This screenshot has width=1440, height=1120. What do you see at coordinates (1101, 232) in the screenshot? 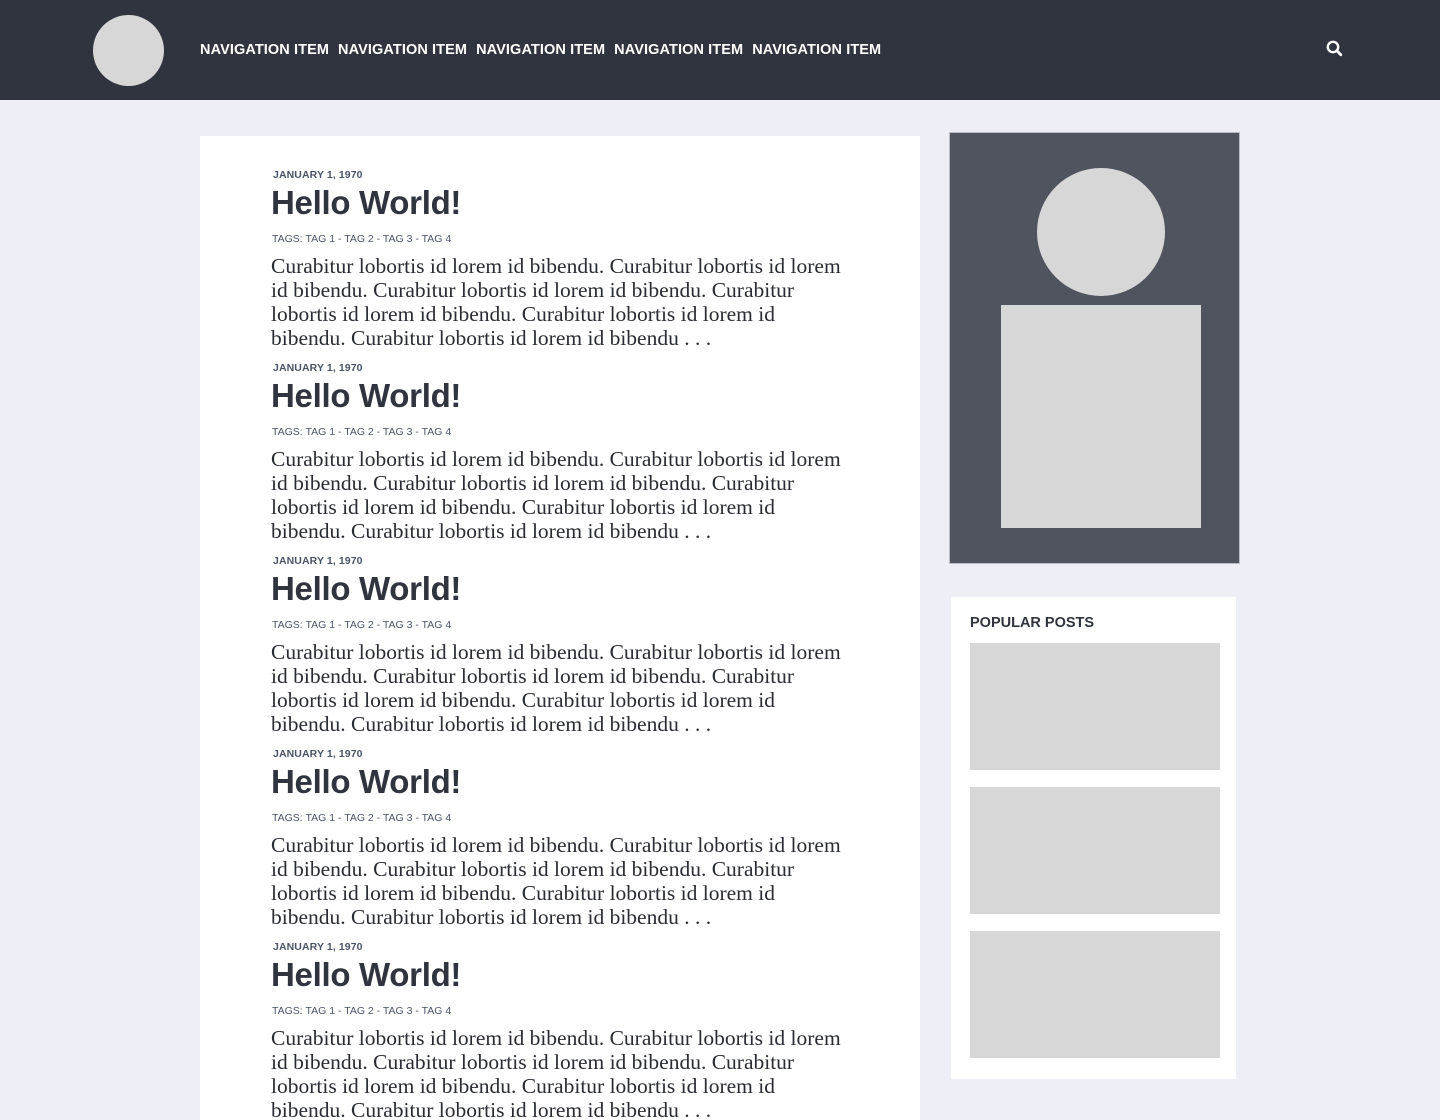
I see `author-avatar` at bounding box center [1101, 232].